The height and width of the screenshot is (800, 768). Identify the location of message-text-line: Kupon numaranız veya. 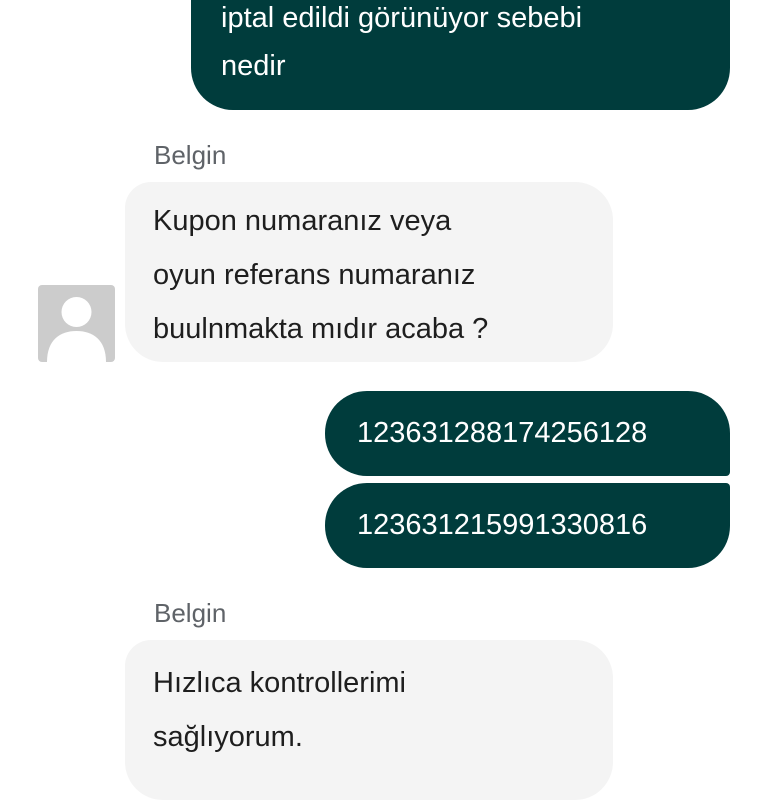
(302, 221).